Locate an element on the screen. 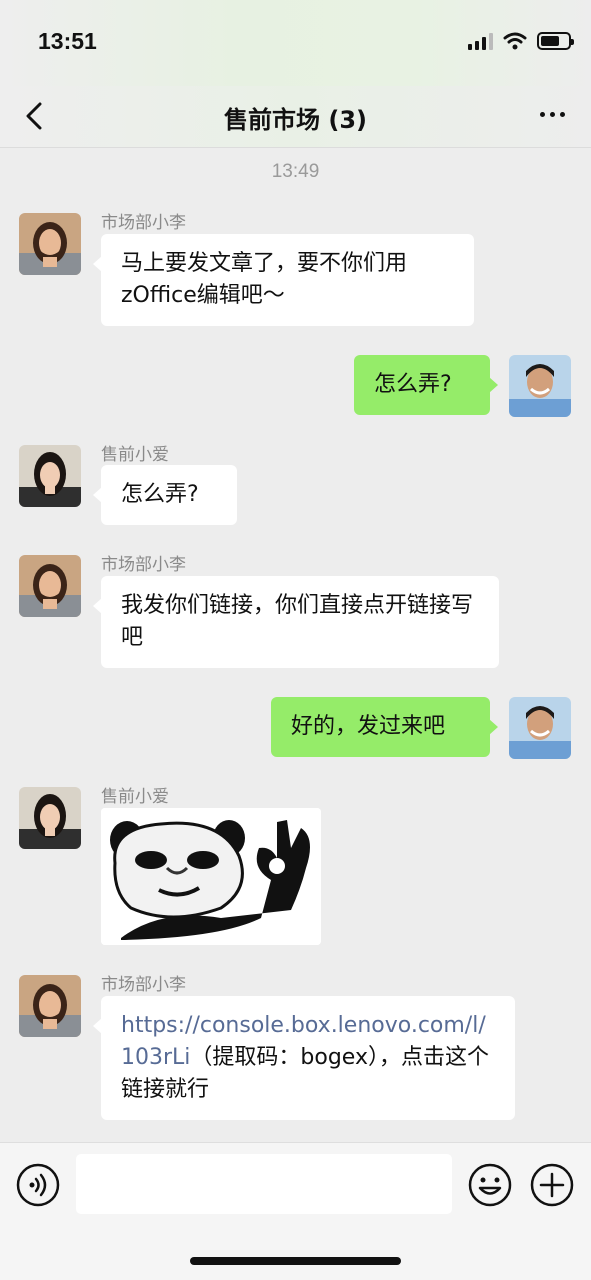 The width and height of the screenshot is (591, 1280). voice-input-icon is located at coordinates (38, 1185).